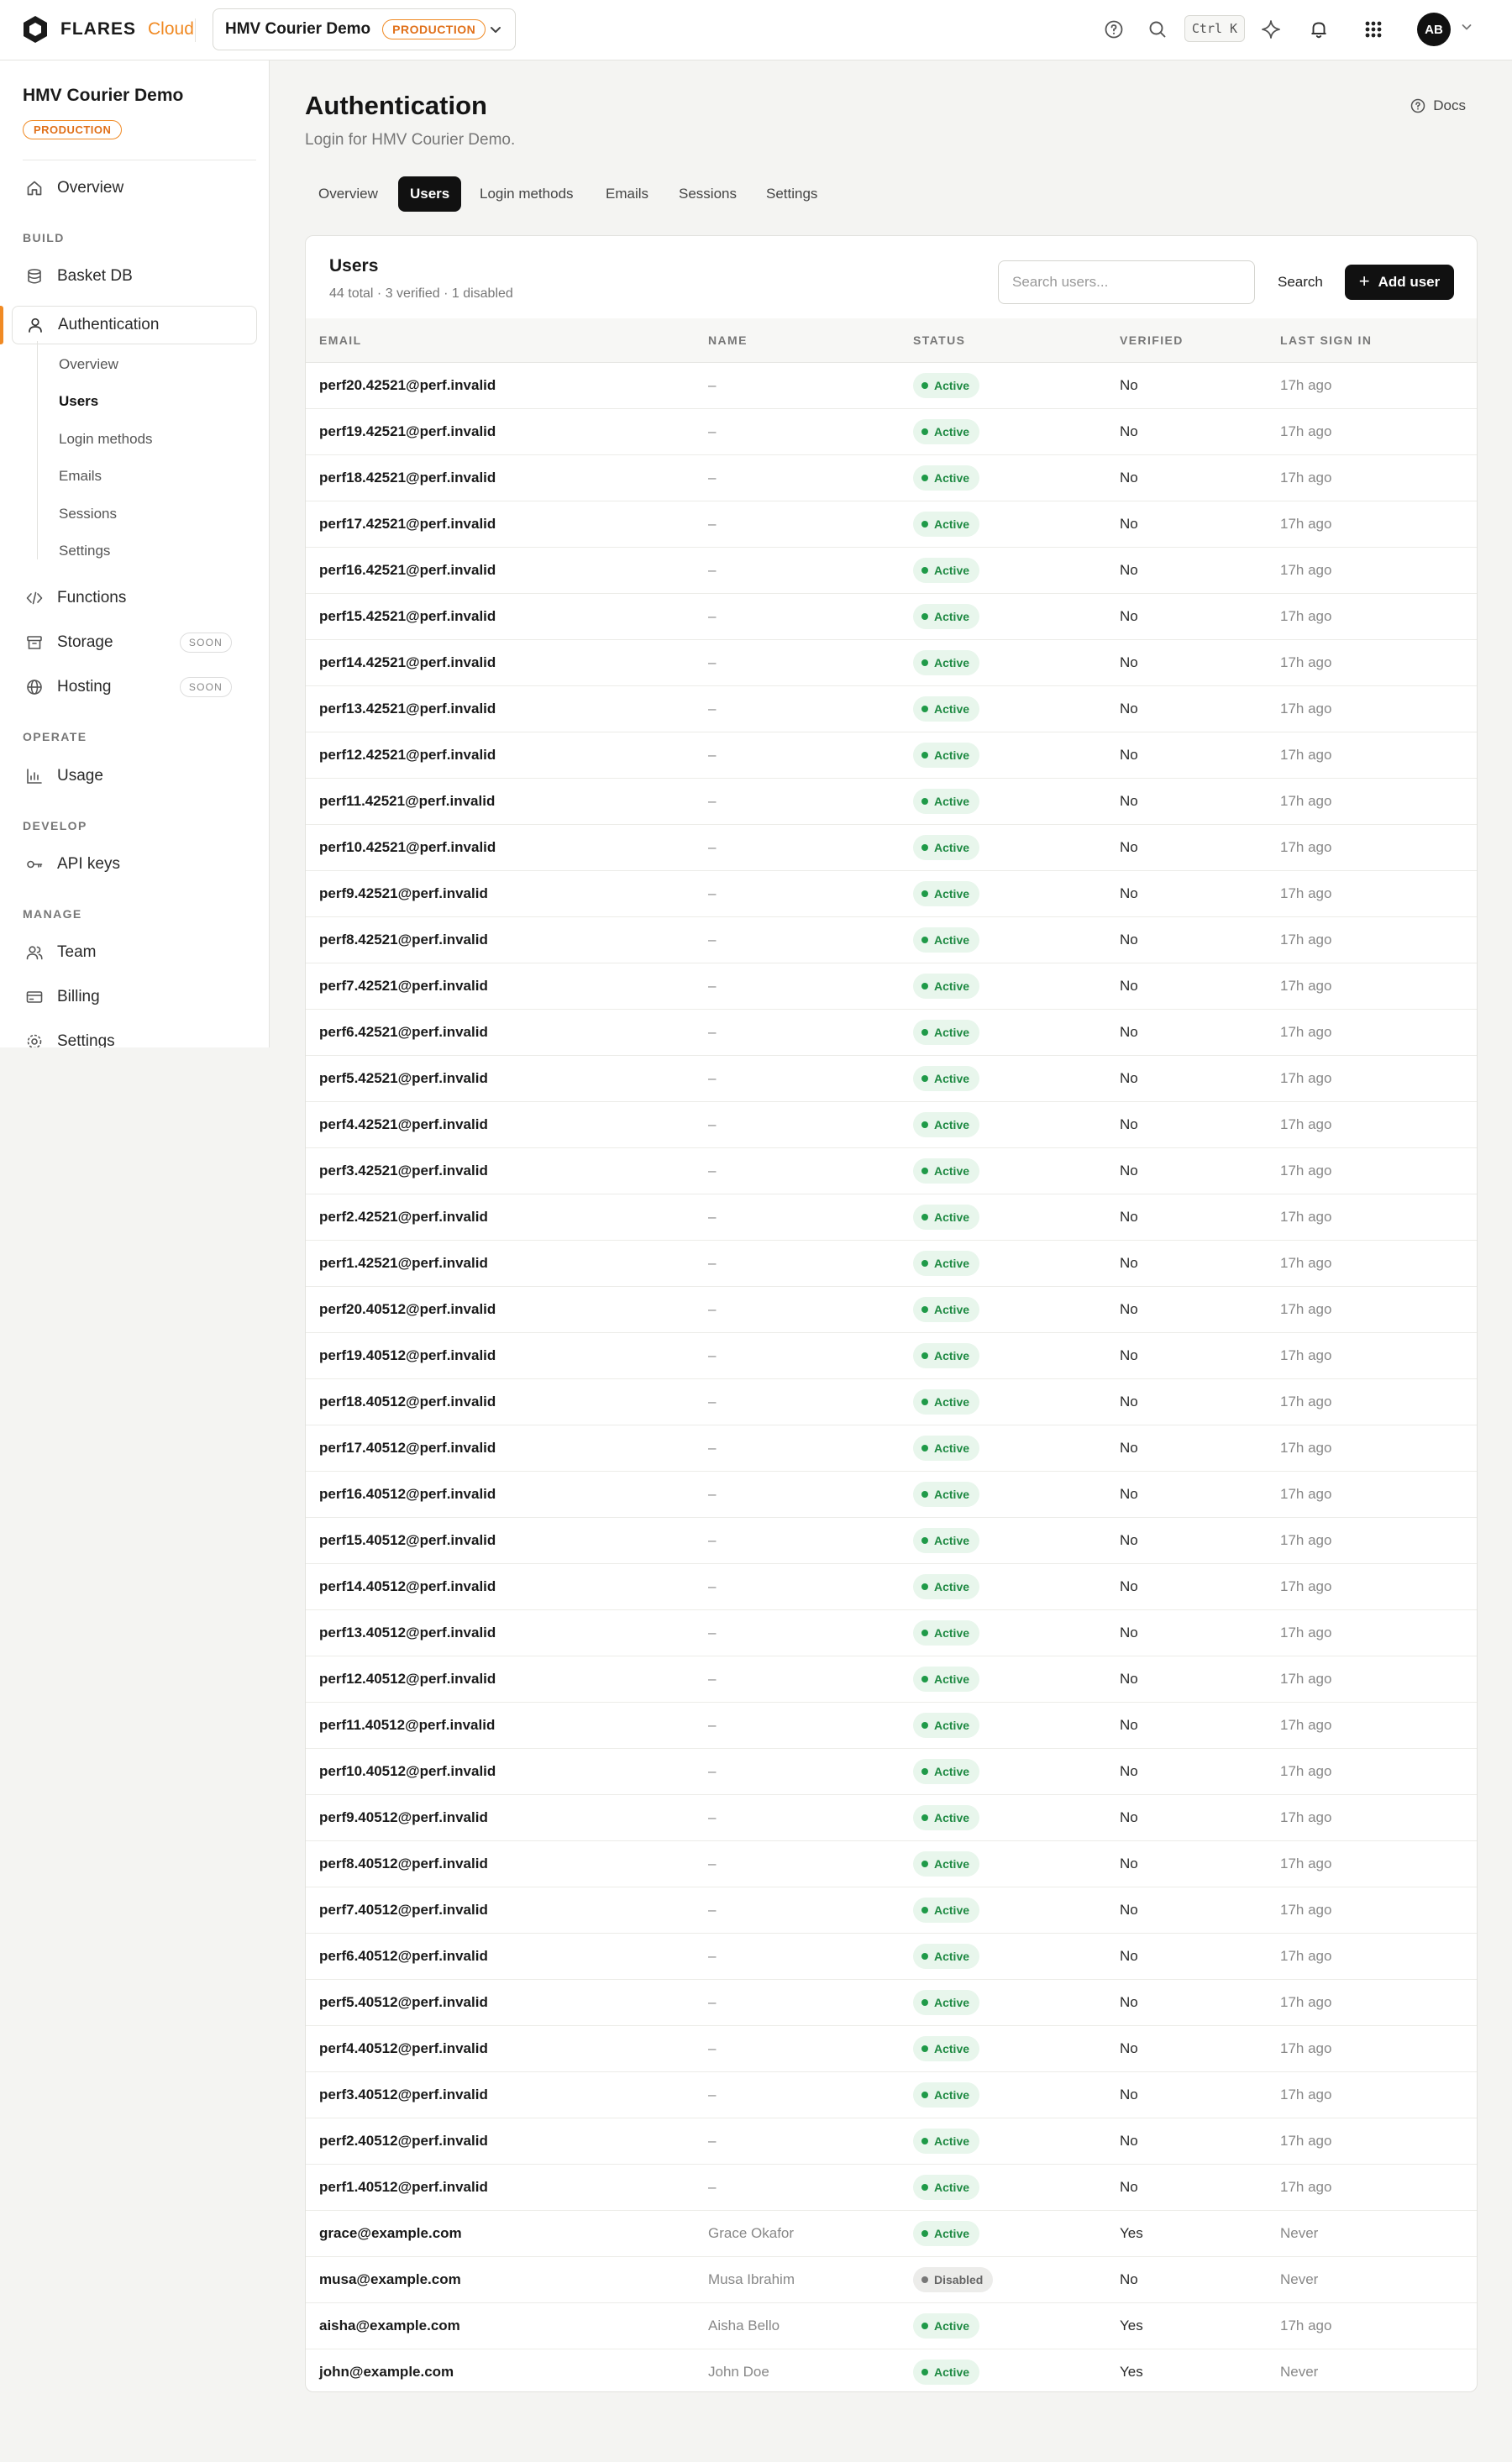 This screenshot has width=1512, height=2462. Describe the element at coordinates (891, 1817) in the screenshot. I see `table-row: perf9.40512@perf.invalid – Active No 17h ago` at that location.